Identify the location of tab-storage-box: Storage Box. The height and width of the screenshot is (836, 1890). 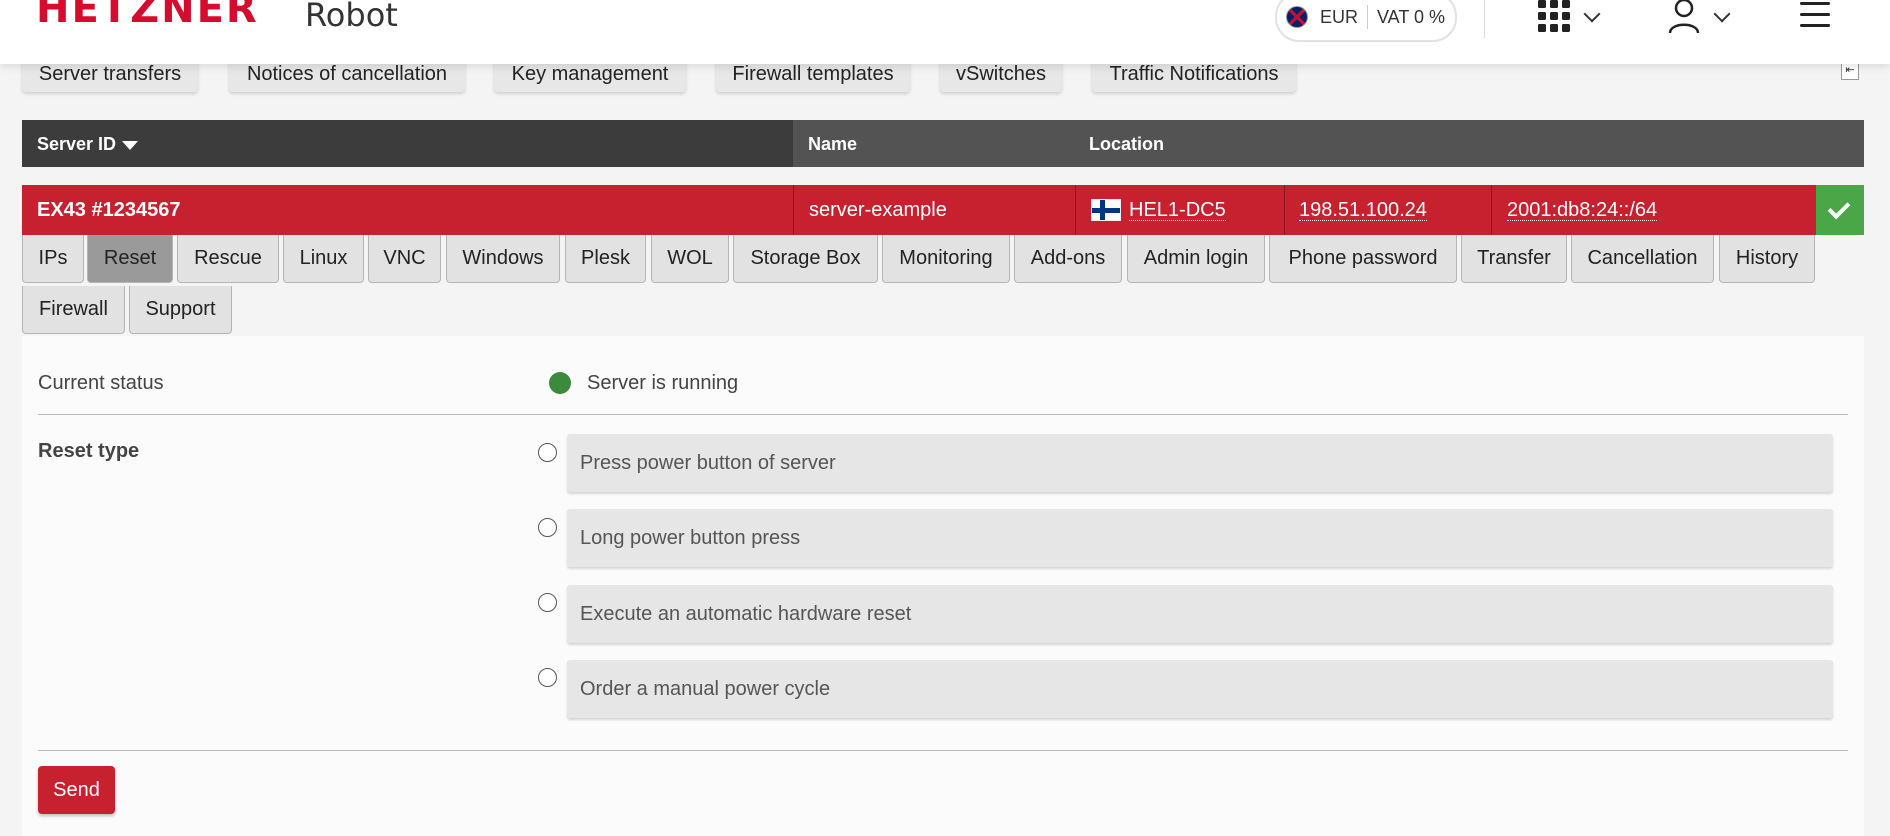
(805, 259).